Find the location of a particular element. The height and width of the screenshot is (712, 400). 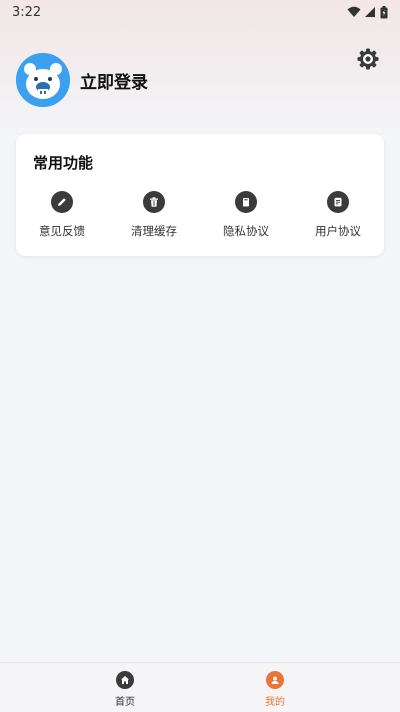

status-bar: 3:22 is located at coordinates (200, 12).